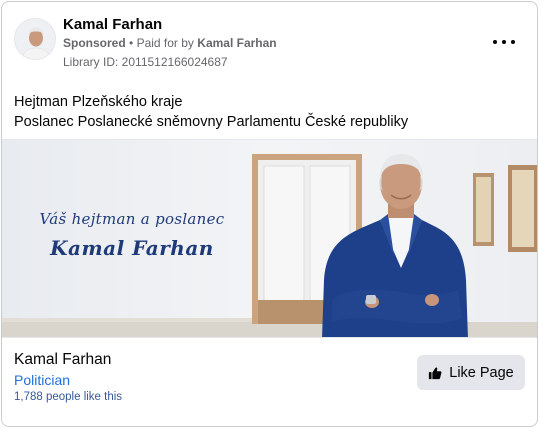  What do you see at coordinates (94, 43) in the screenshot?
I see `sponsored-label: Sponsored` at bounding box center [94, 43].